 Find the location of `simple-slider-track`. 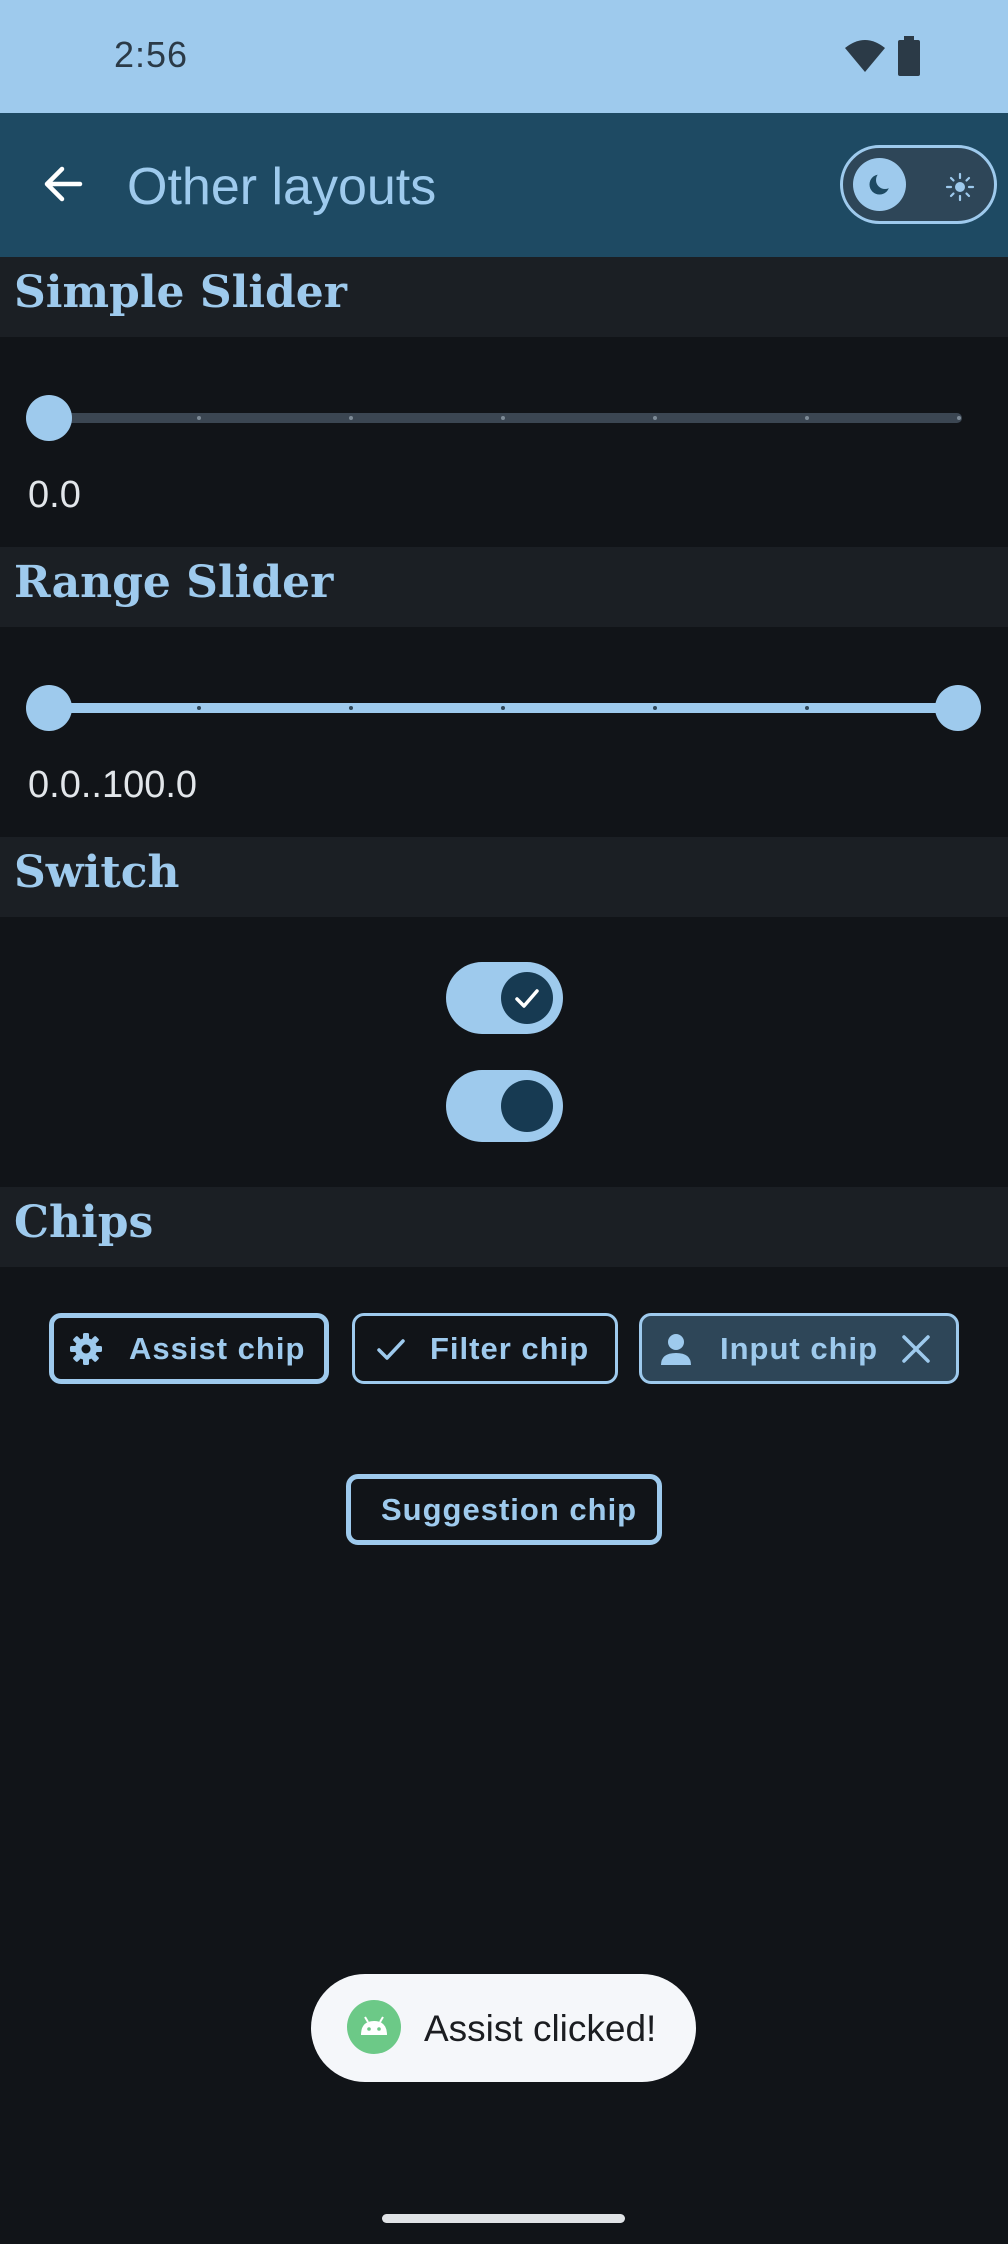

simple-slider-track is located at coordinates (506, 418).